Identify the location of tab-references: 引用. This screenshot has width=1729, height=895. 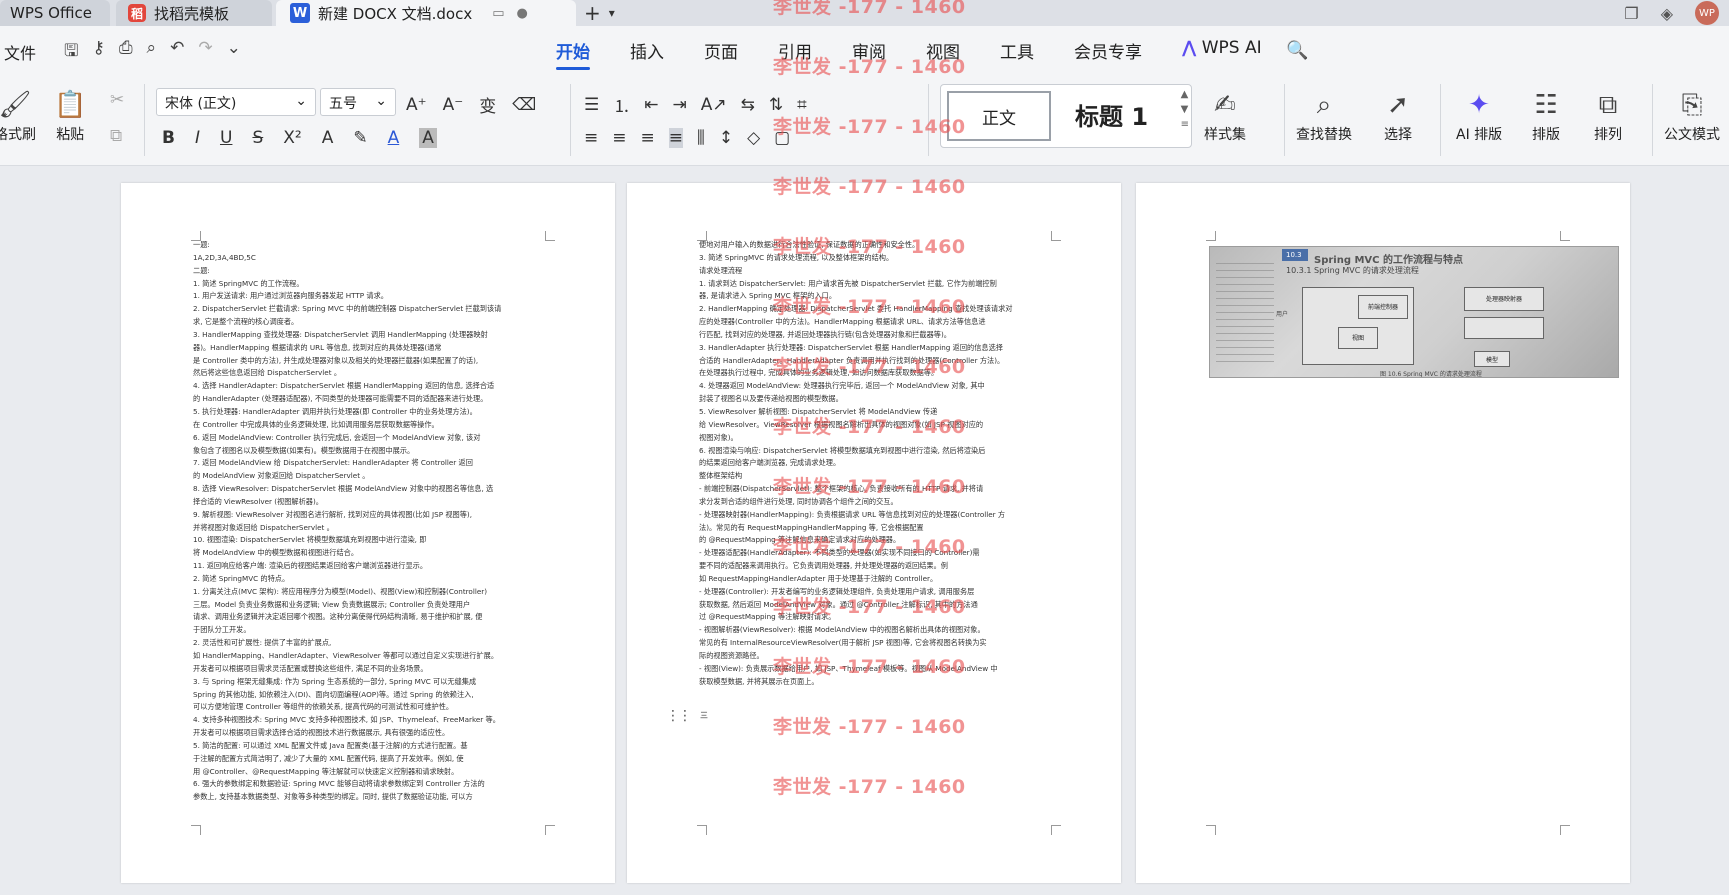
(795, 51).